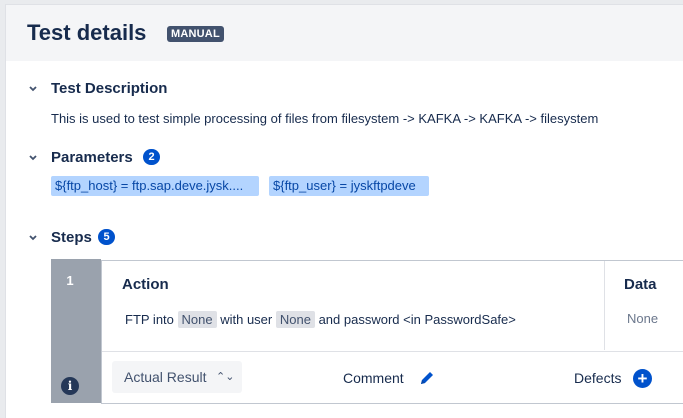 The width and height of the screenshot is (683, 418). I want to click on action-text-part: FTP into, so click(149, 319).